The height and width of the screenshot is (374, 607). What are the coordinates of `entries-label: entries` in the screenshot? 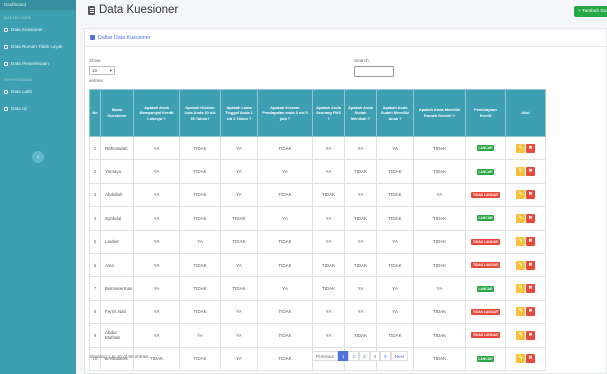 It's located at (96, 80).